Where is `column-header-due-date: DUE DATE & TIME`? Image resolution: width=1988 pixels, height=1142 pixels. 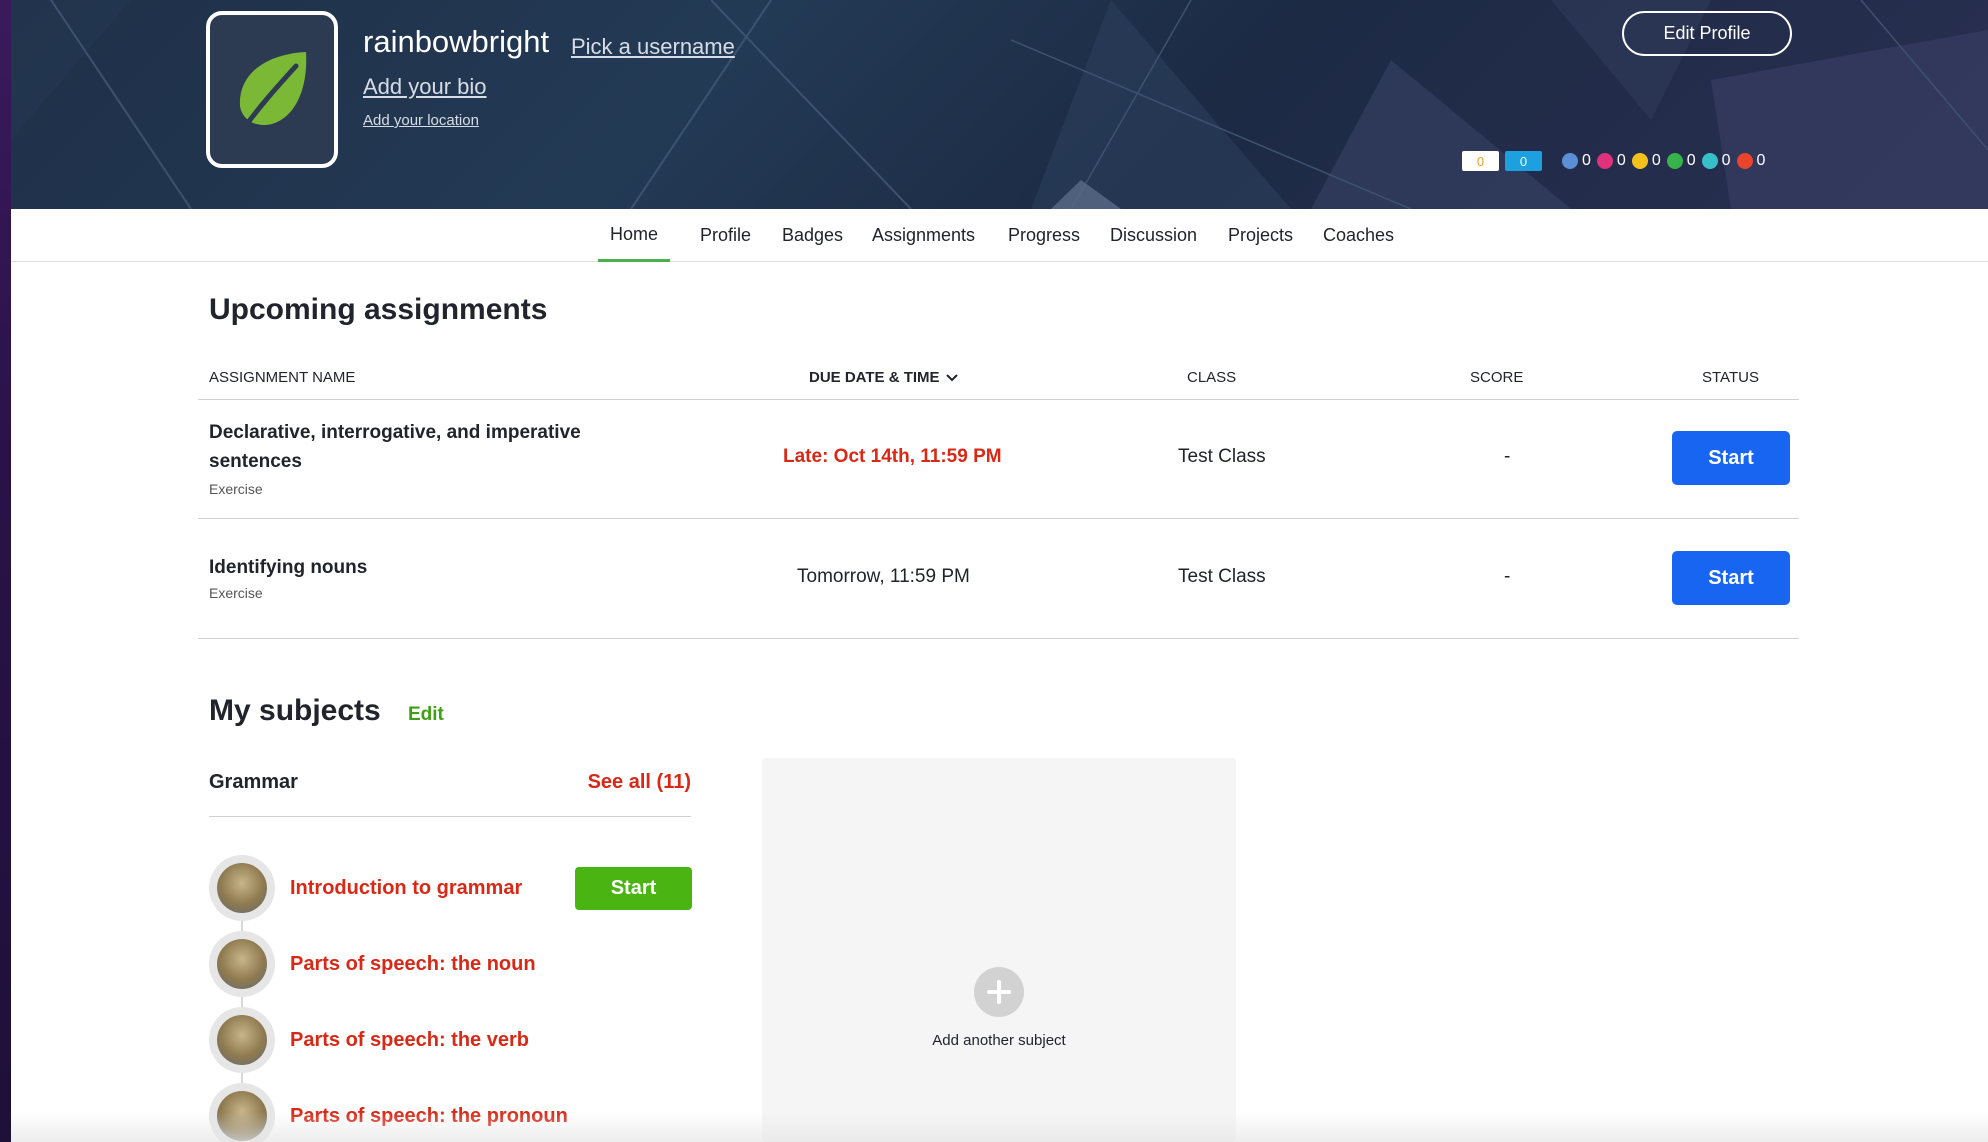
column-header-due-date: DUE DATE & TIME is located at coordinates (883, 377).